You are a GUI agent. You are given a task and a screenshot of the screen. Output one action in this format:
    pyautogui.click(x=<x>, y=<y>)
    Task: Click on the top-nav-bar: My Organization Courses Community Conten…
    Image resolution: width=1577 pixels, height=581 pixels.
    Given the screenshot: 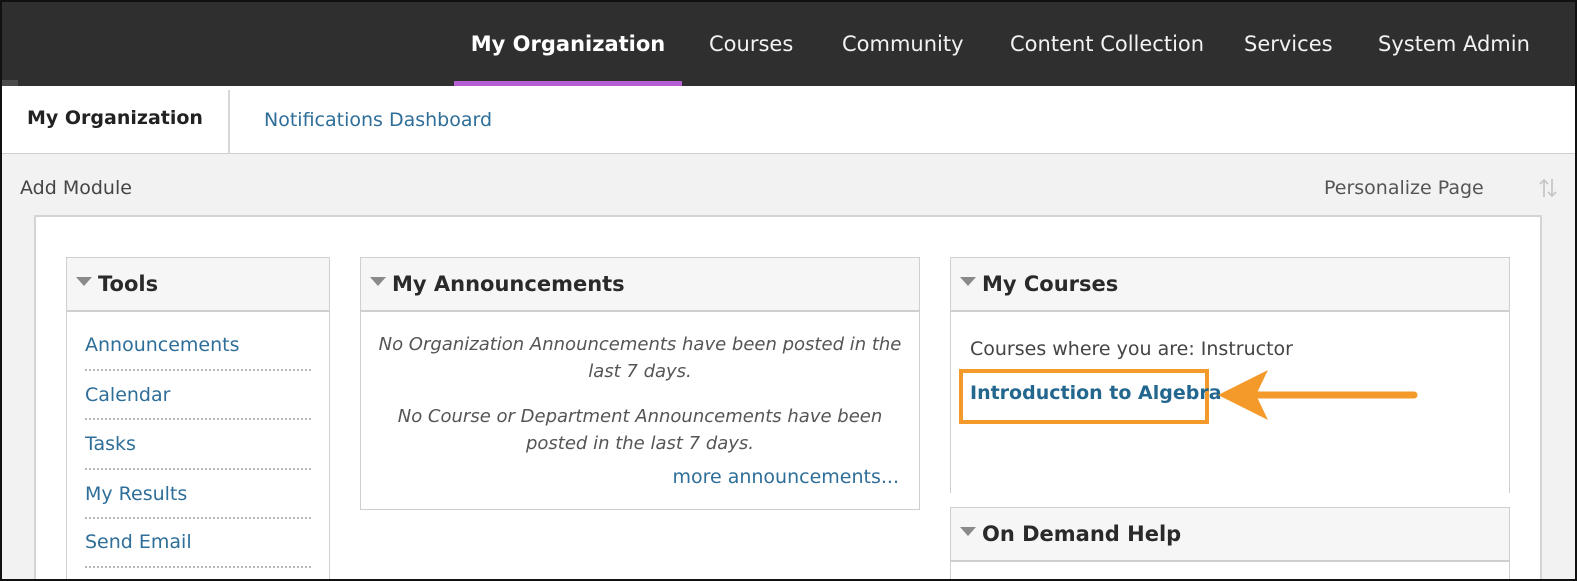 What is the action you would take?
    pyautogui.click(x=788, y=44)
    